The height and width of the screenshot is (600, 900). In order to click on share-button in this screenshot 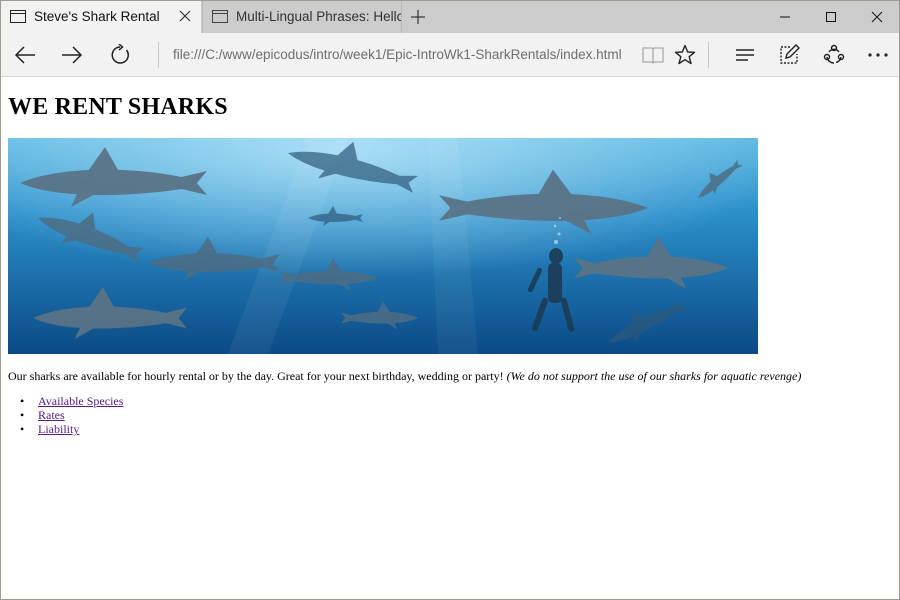, I will do `click(834, 55)`.